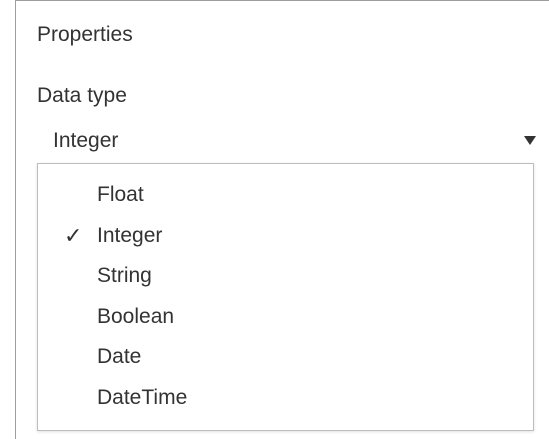 The height and width of the screenshot is (439, 549). Describe the element at coordinates (285, 276) in the screenshot. I see `menu-item-string: String` at that location.